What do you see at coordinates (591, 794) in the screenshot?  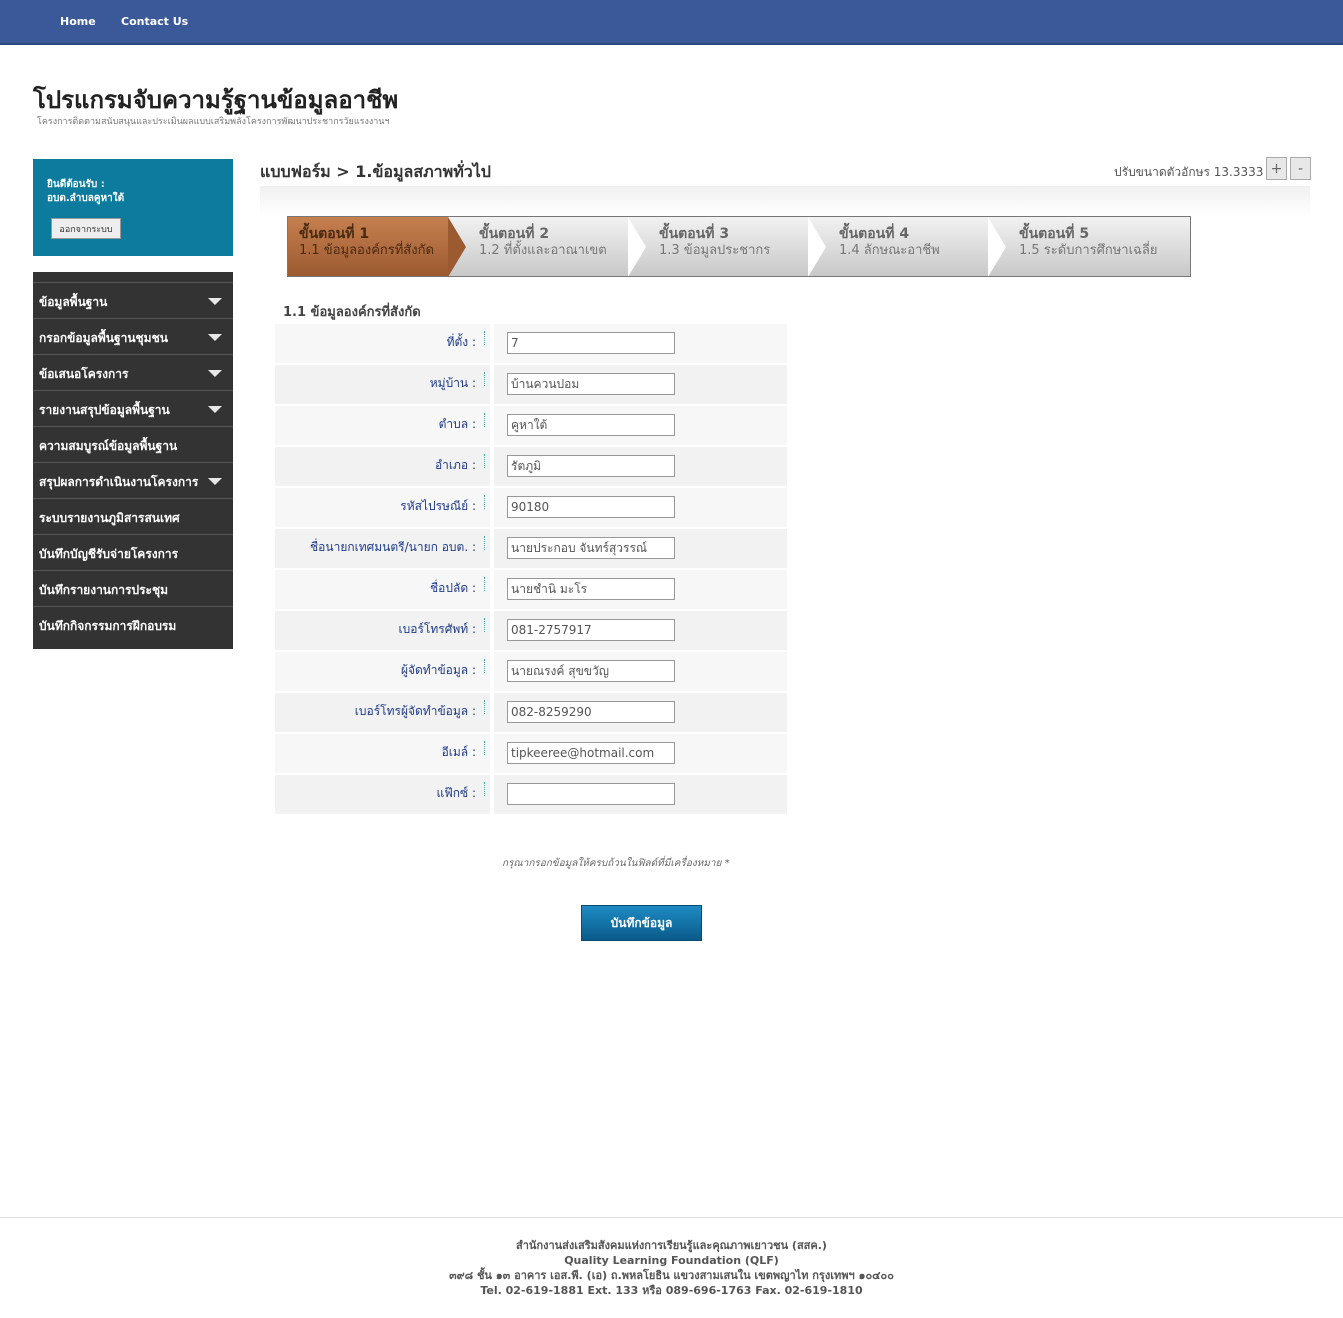 I see `fax-input` at bounding box center [591, 794].